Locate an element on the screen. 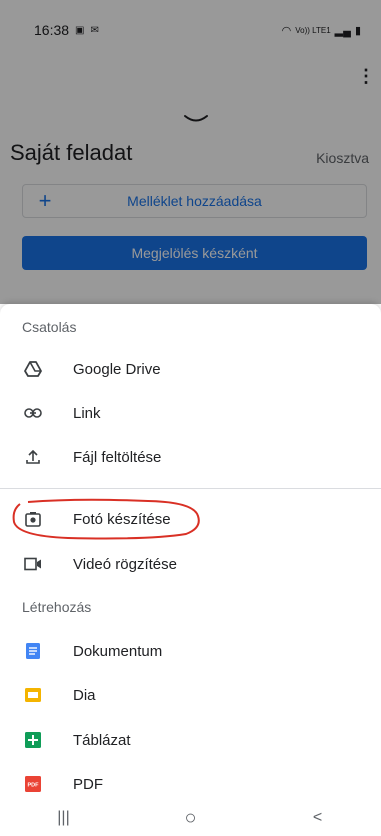 The width and height of the screenshot is (381, 836). pdf-icon: PDF is located at coordinates (33, 784).